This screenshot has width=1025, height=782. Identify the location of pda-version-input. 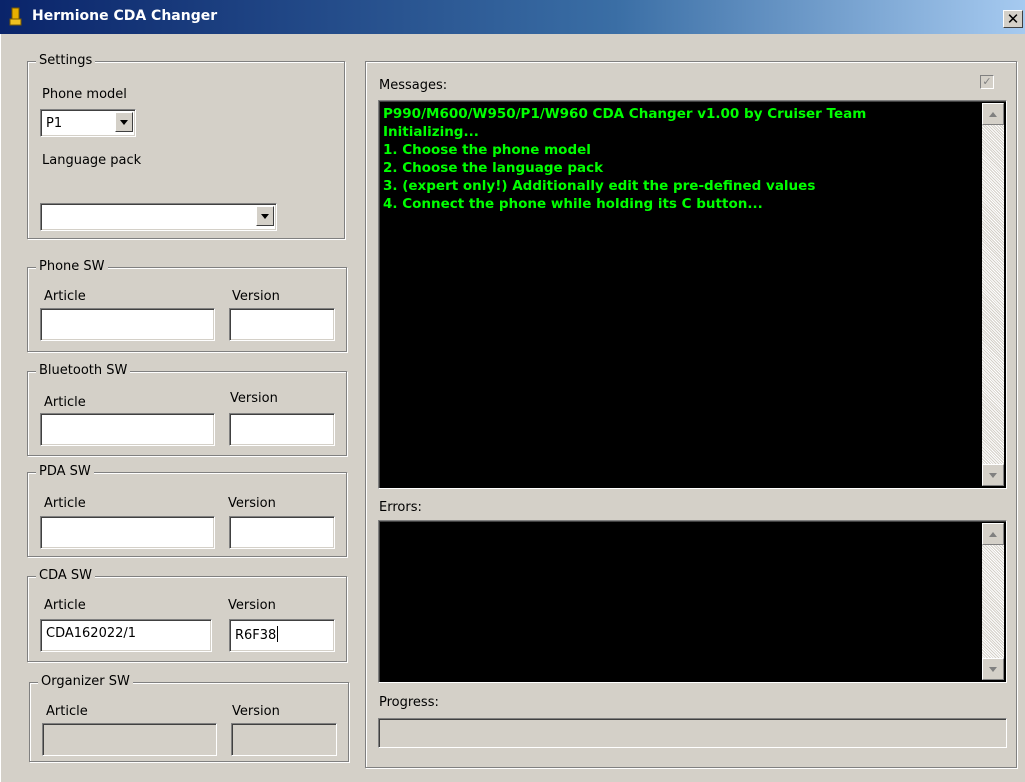
(282, 532).